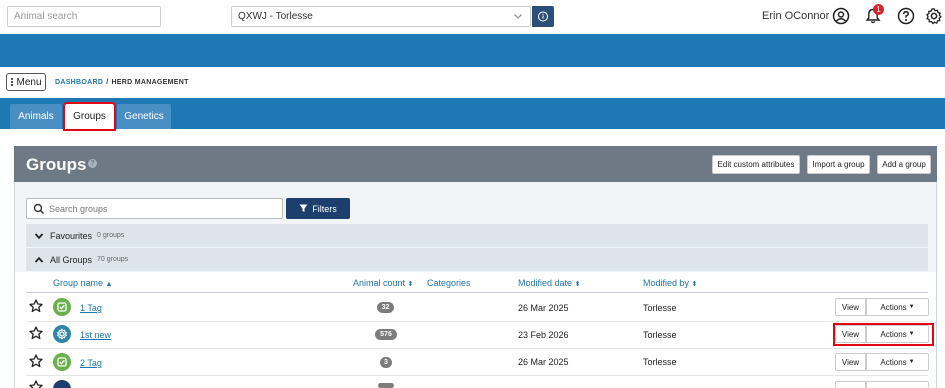  Describe the element at coordinates (381, 16) in the screenshot. I see `herd-select-dropdown: QXWJ - Torlesse` at that location.